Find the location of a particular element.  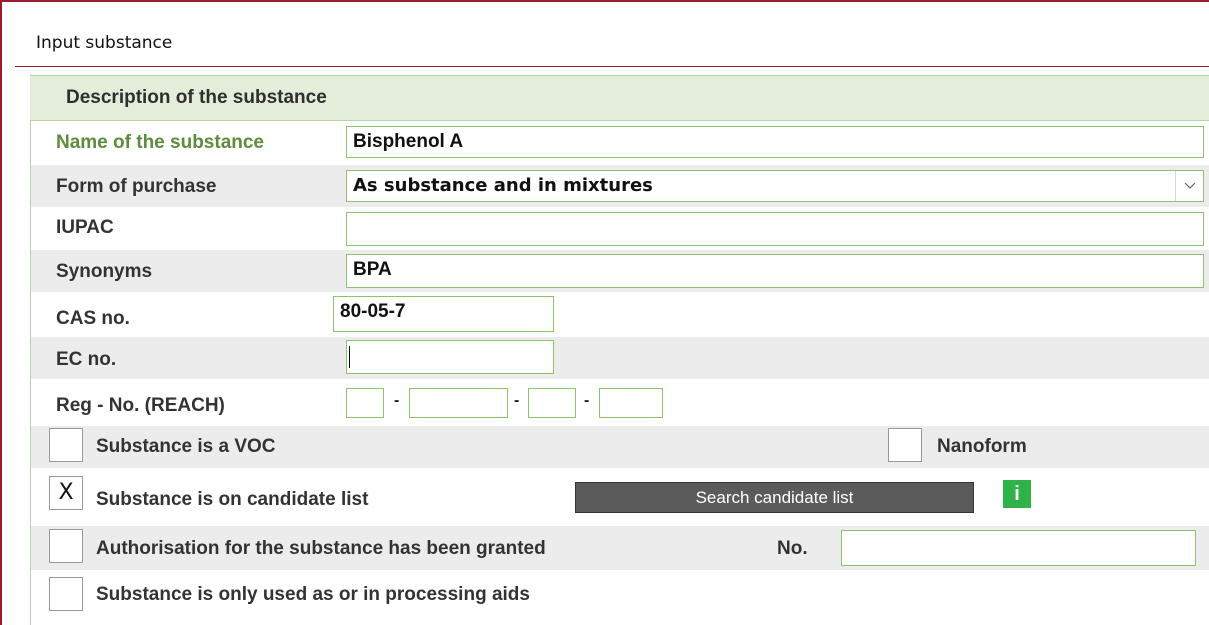

nanoform-label: Nanoform is located at coordinates (982, 446).